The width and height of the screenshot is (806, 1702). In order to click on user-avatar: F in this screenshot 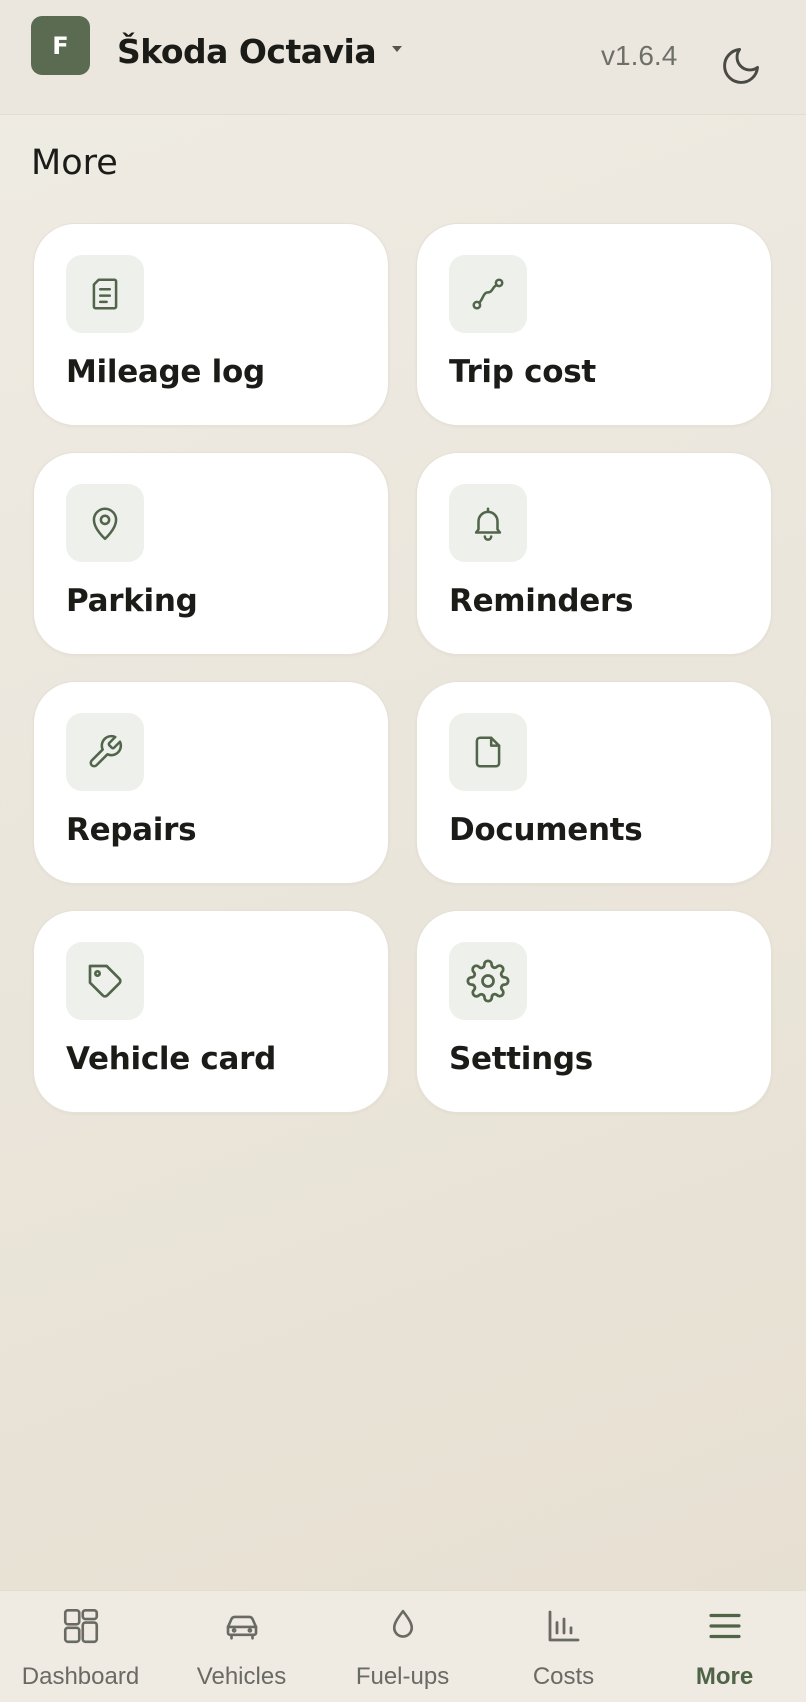, I will do `click(60, 45)`.